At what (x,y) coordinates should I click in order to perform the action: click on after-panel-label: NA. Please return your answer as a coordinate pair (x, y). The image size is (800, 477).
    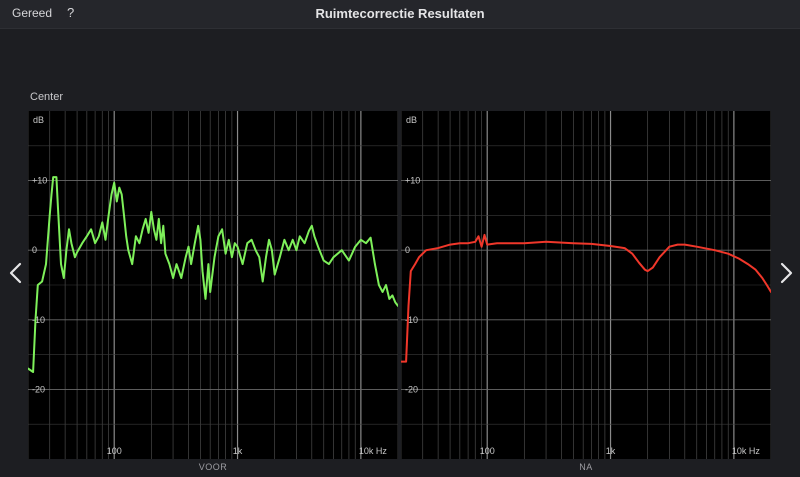
    Looking at the image, I should click on (586, 467).